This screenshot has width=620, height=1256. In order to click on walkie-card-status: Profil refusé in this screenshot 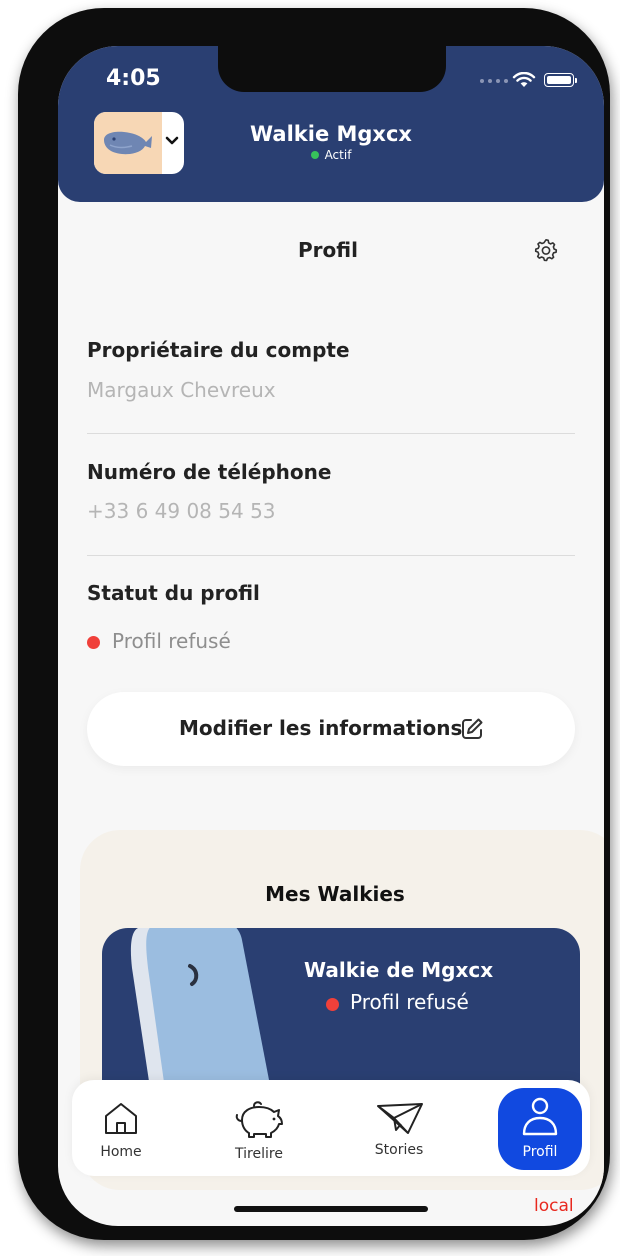, I will do `click(409, 1002)`.